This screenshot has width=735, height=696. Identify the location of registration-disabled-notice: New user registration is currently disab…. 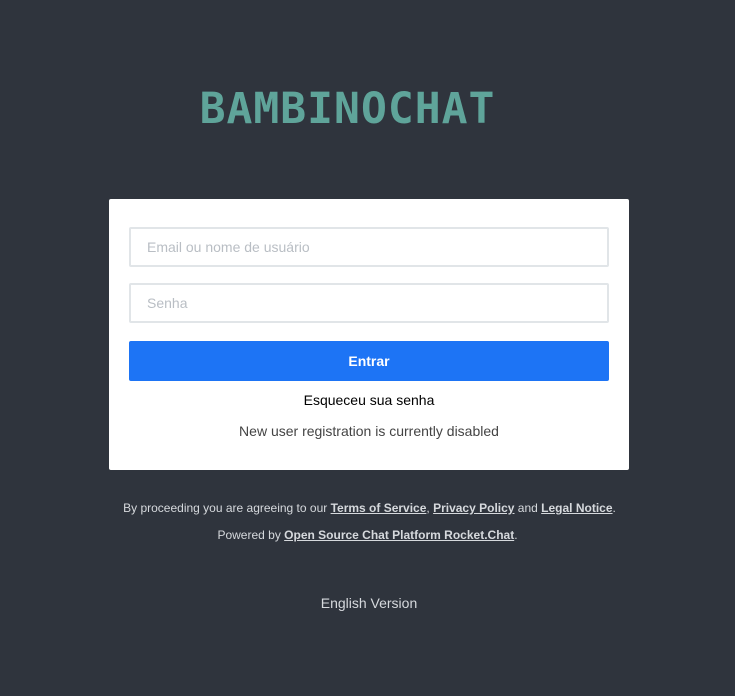
(369, 431).